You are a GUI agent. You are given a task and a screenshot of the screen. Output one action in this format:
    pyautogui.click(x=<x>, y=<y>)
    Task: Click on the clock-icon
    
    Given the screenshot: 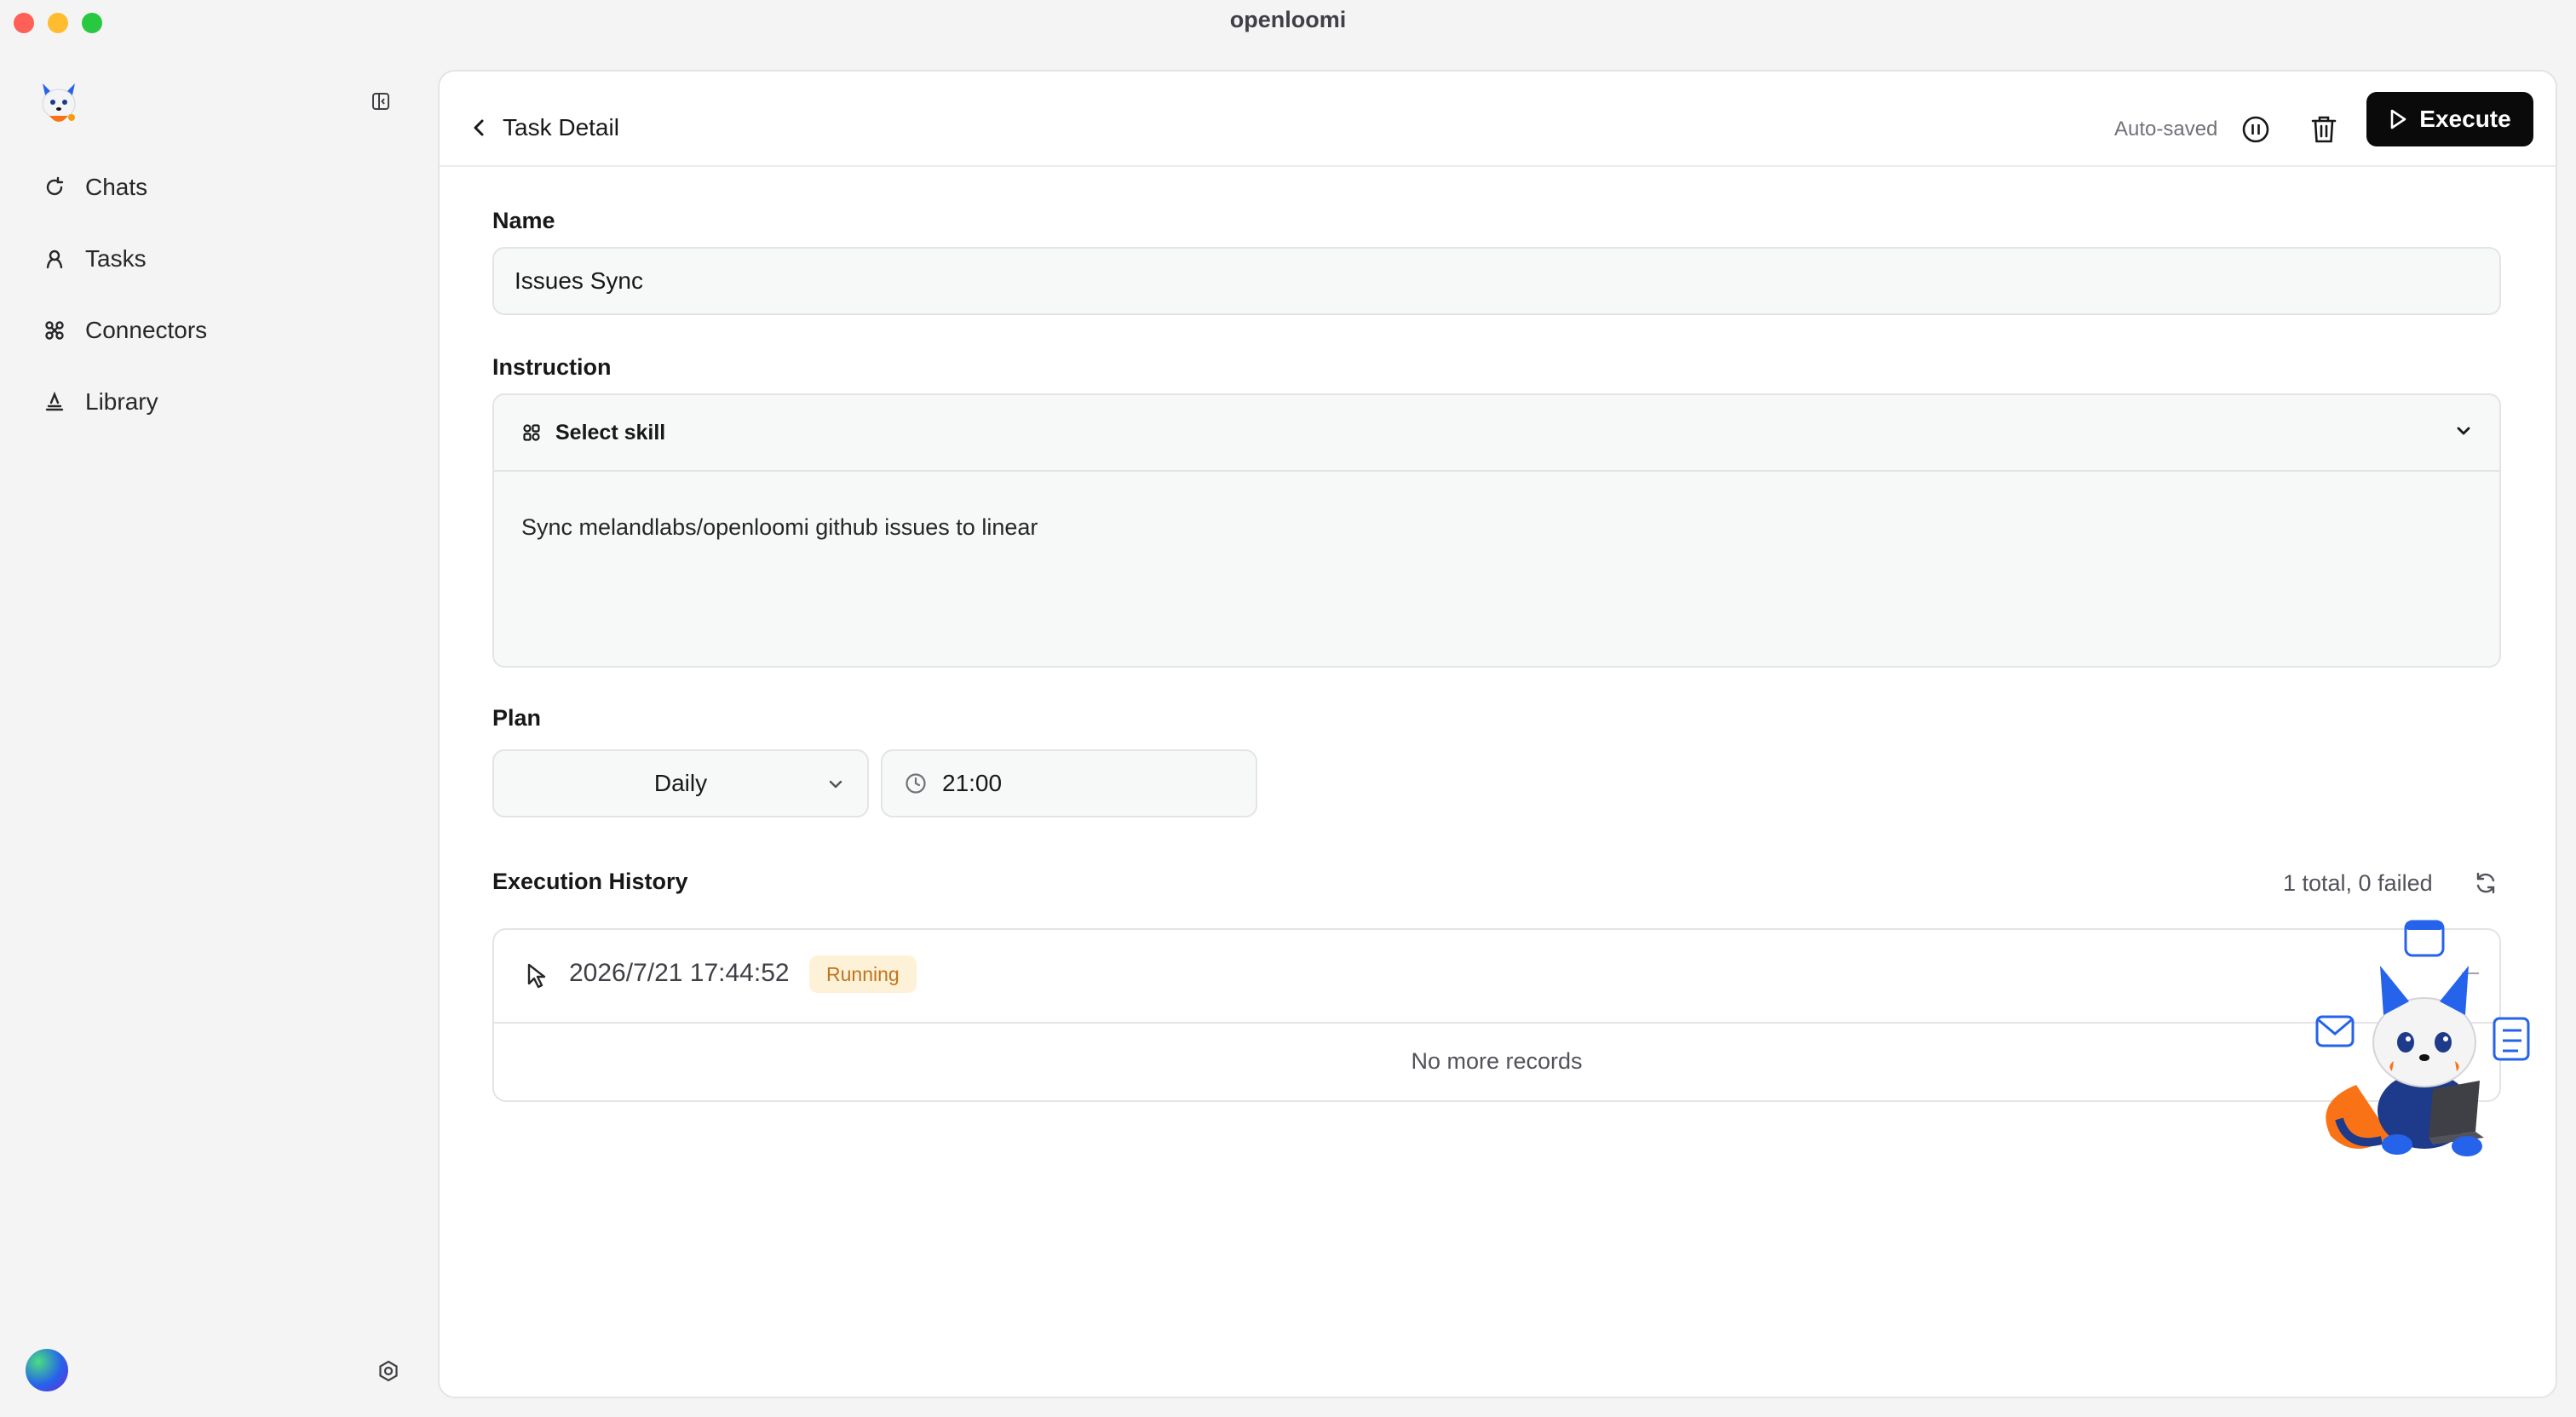 What is the action you would take?
    pyautogui.click(x=916, y=784)
    